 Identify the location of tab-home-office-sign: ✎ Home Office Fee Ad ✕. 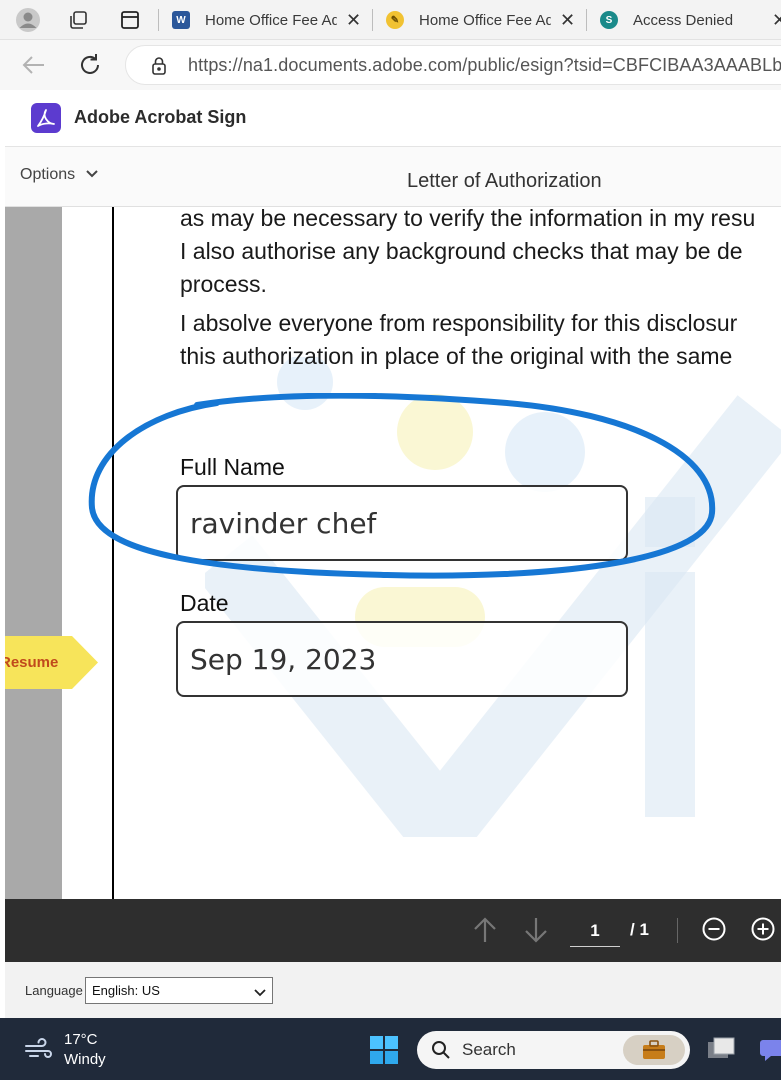
(480, 20).